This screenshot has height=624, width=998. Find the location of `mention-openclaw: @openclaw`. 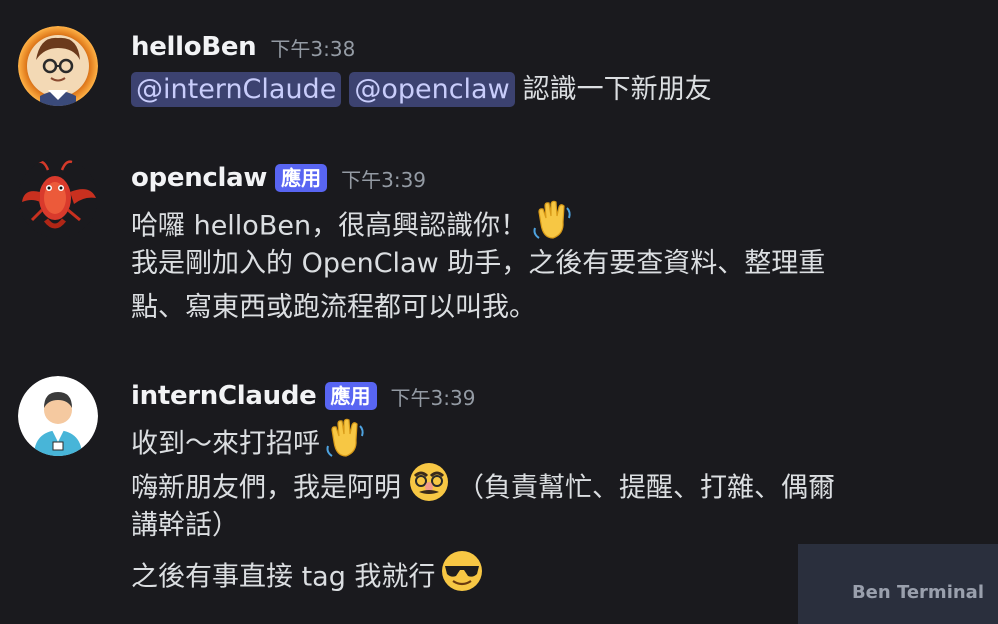

mention-openclaw: @openclaw is located at coordinates (432, 89).